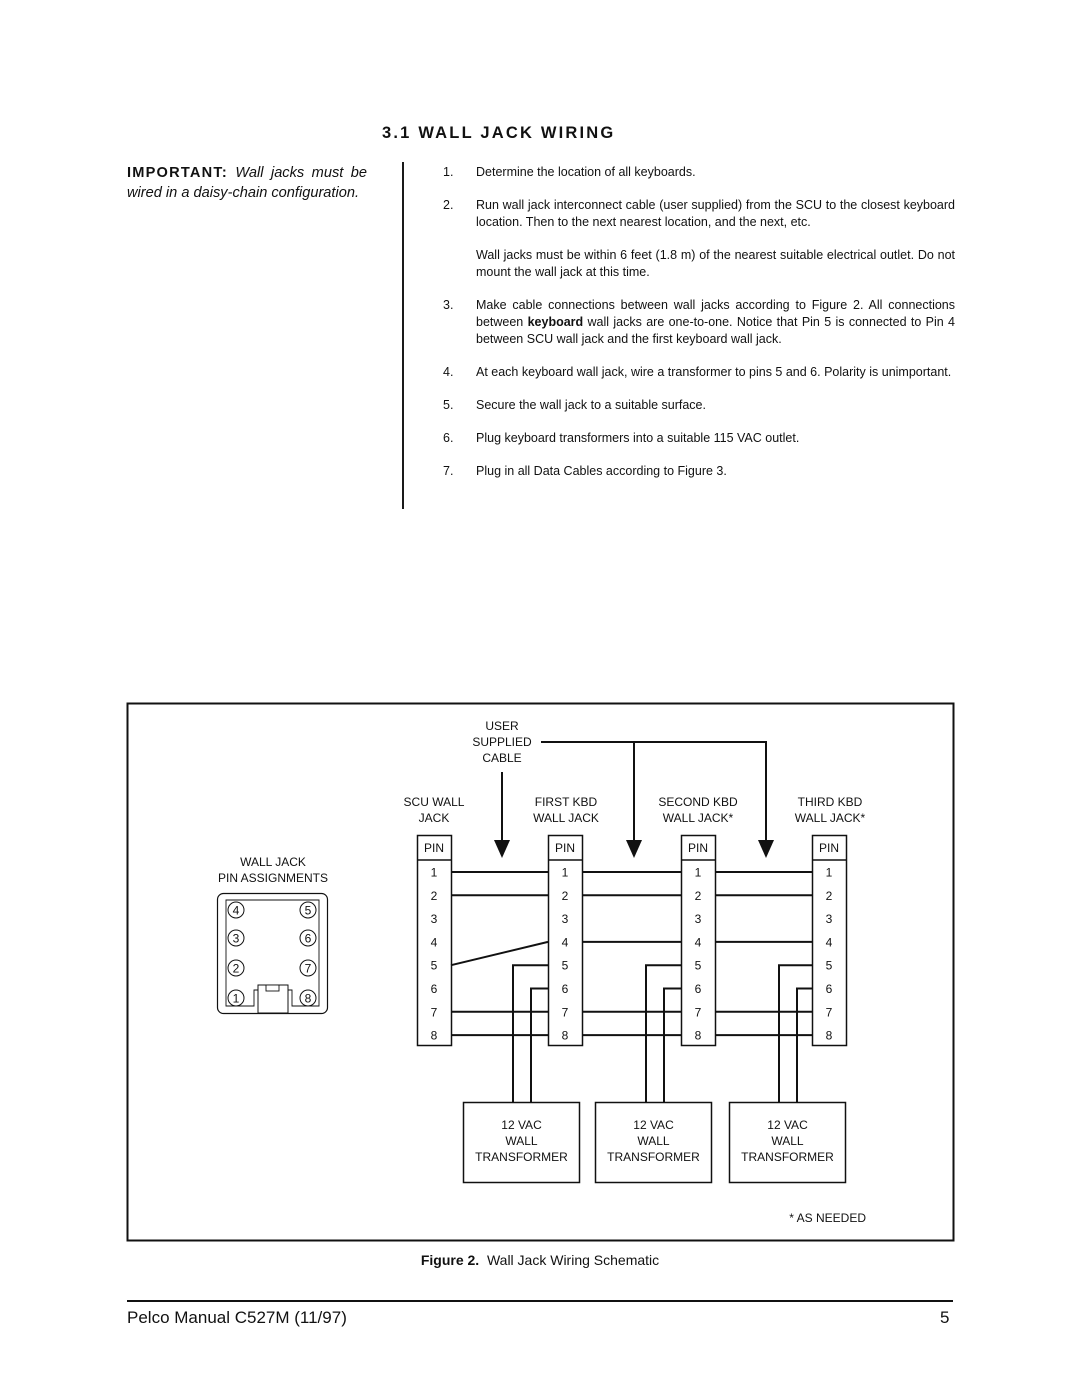 Image resolution: width=1080 pixels, height=1397 pixels. Describe the element at coordinates (698, 802) in the screenshot. I see `jack-label-line: SECOND KBD` at that location.